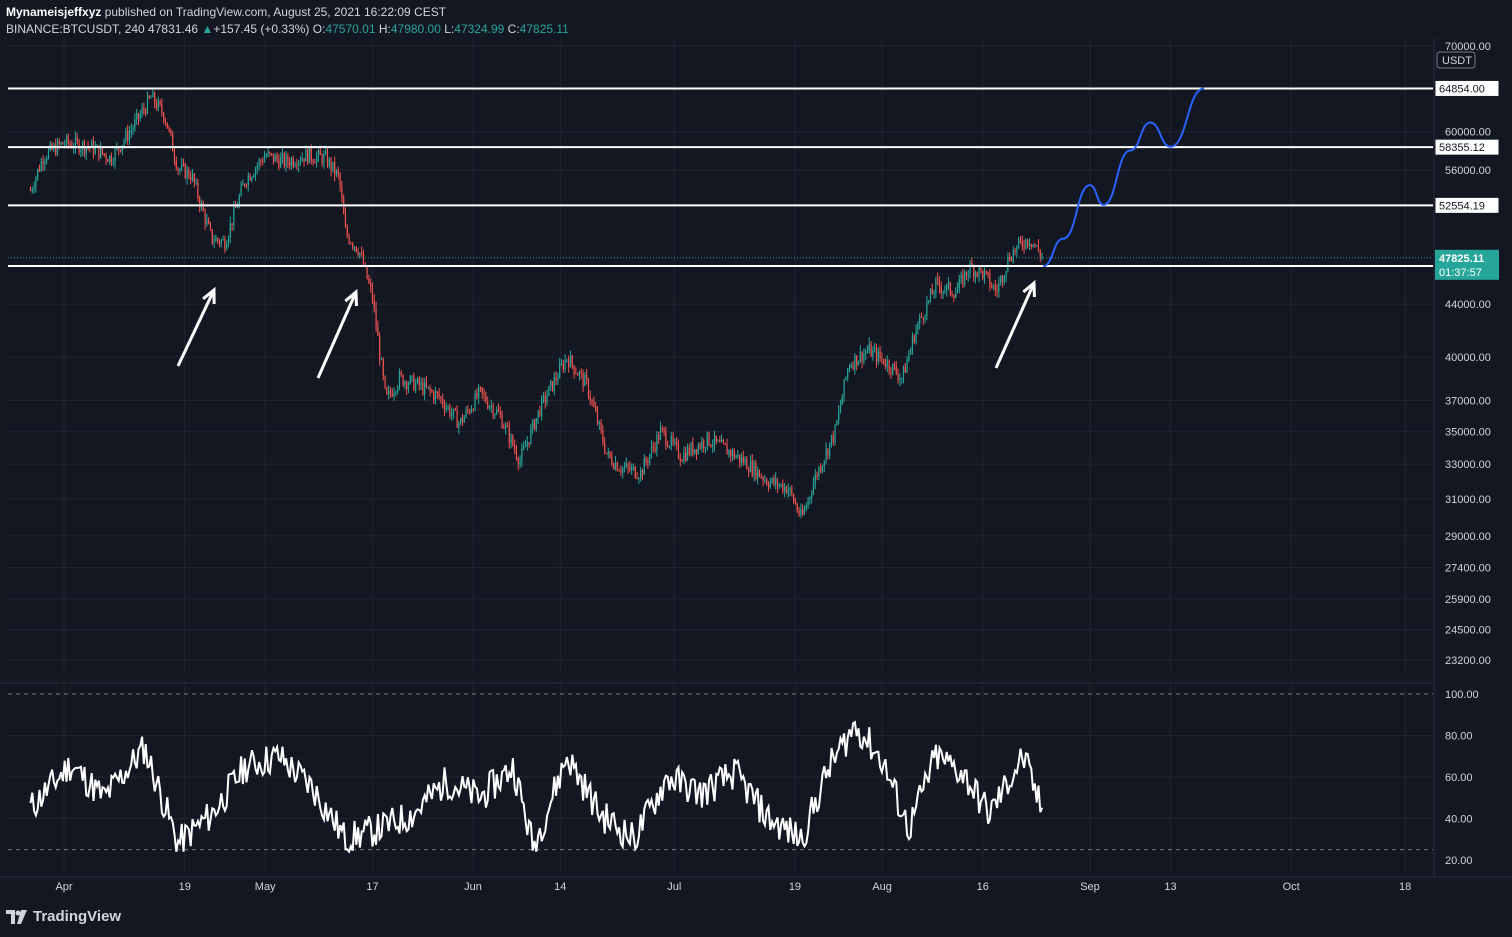 The height and width of the screenshot is (937, 1512). I want to click on x-tick-label: 19, so click(795, 887).